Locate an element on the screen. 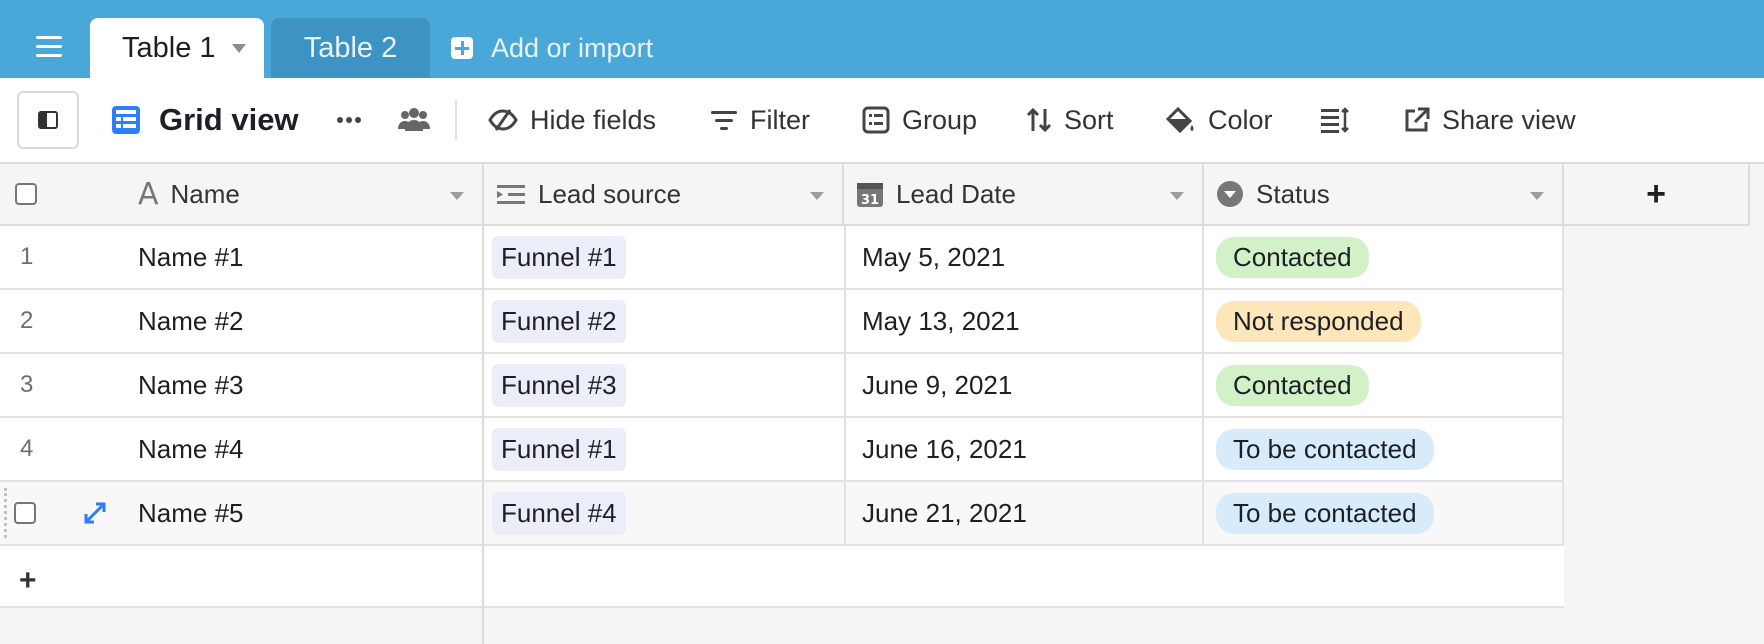 Image resolution: width=1764 pixels, height=644 pixels. sidebar-toggle-button is located at coordinates (48, 120).